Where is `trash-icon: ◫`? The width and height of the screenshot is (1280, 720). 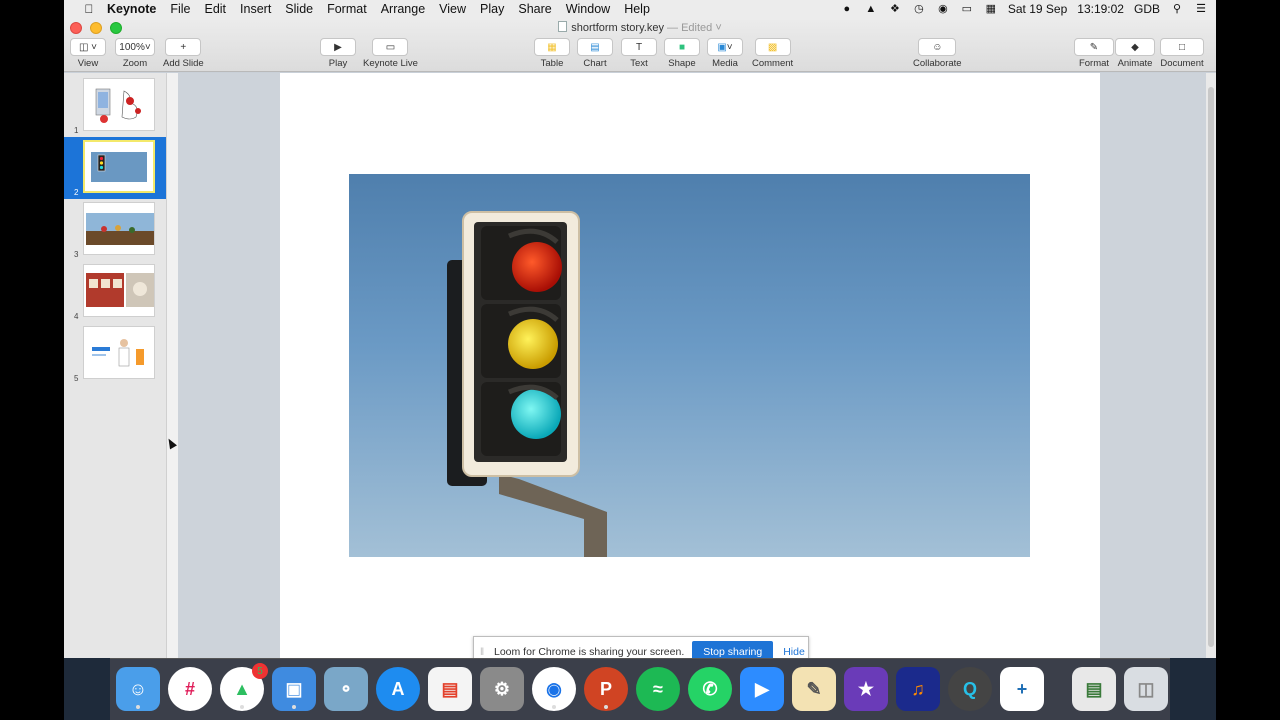 trash-icon: ◫ is located at coordinates (1146, 689).